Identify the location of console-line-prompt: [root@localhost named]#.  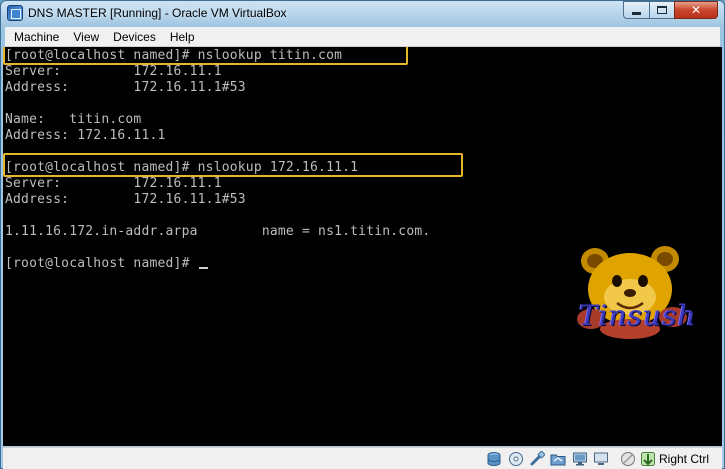
(106, 264).